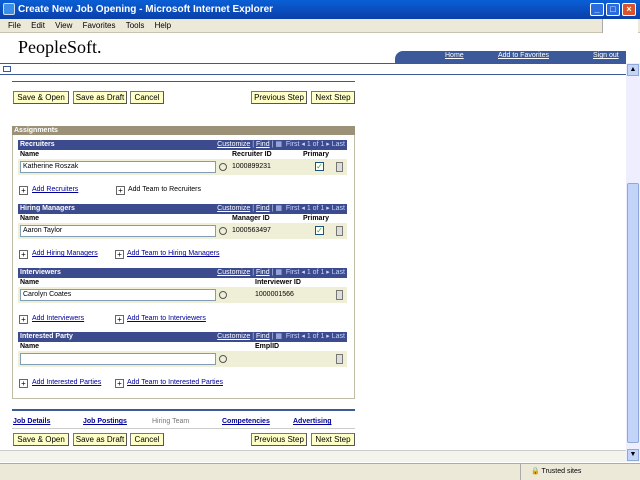  Describe the element at coordinates (65, 253) in the screenshot. I see `add-hiring-managers-link: Add Hiring Managers` at that location.